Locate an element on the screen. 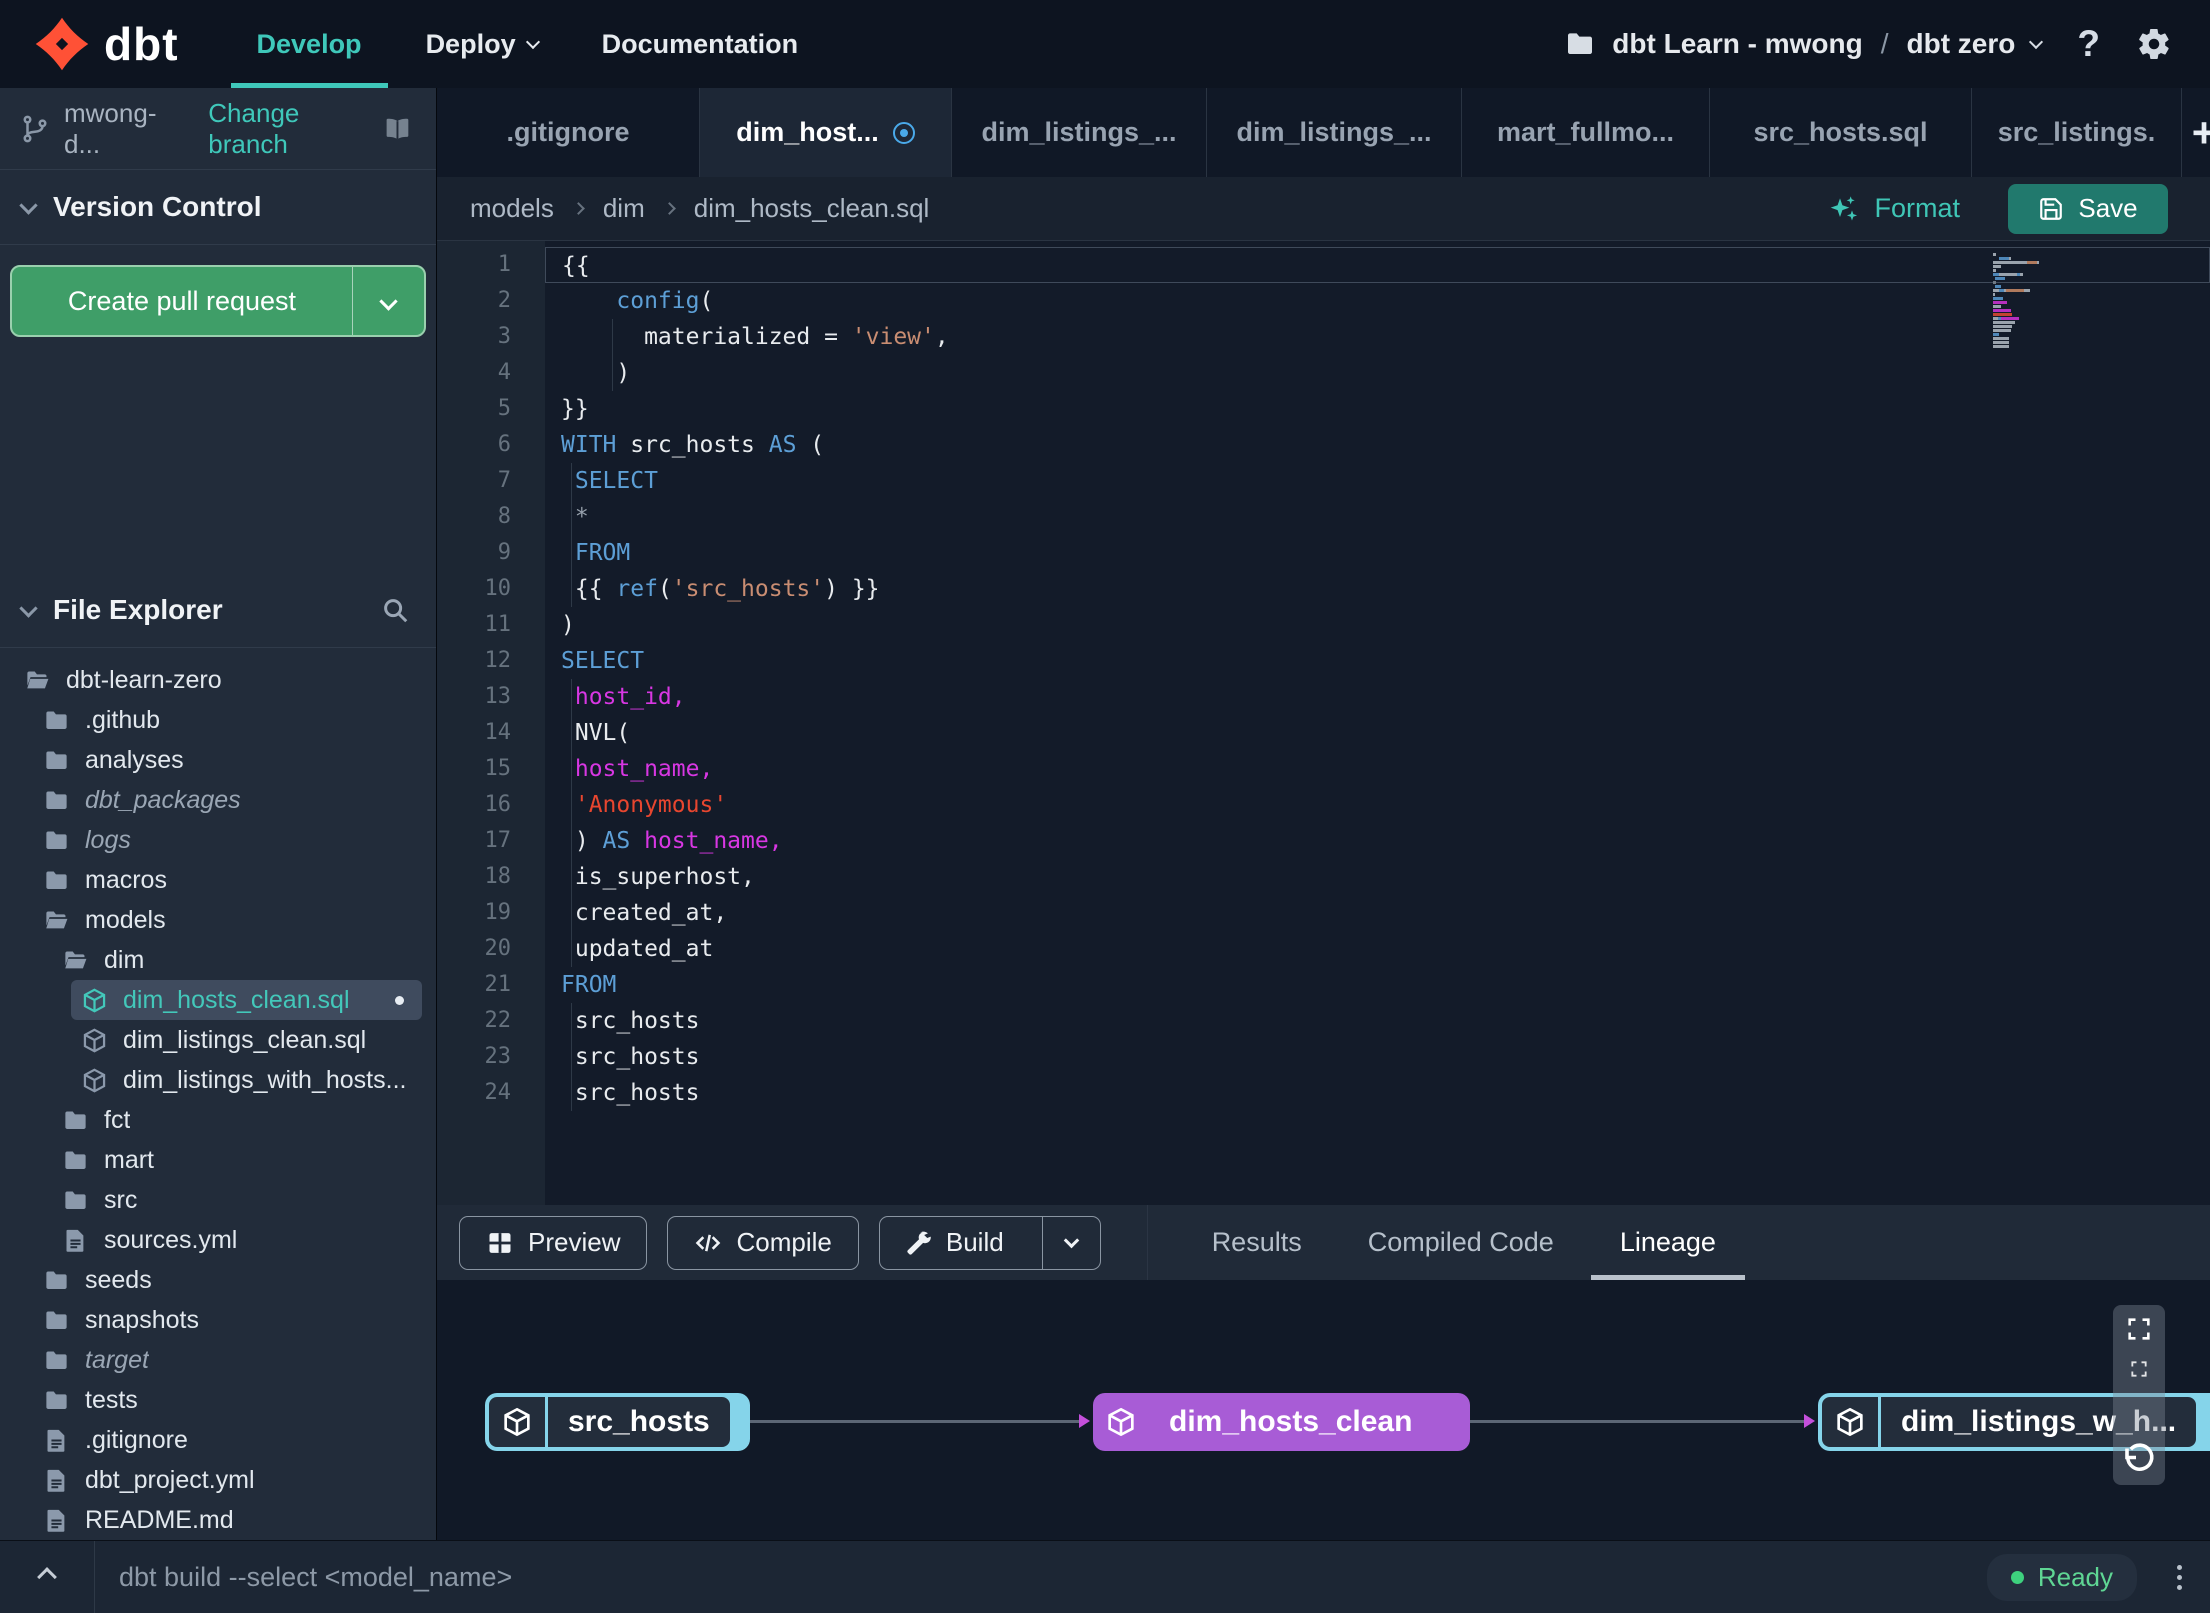  editor-tab: .gitignore is located at coordinates (568, 132).